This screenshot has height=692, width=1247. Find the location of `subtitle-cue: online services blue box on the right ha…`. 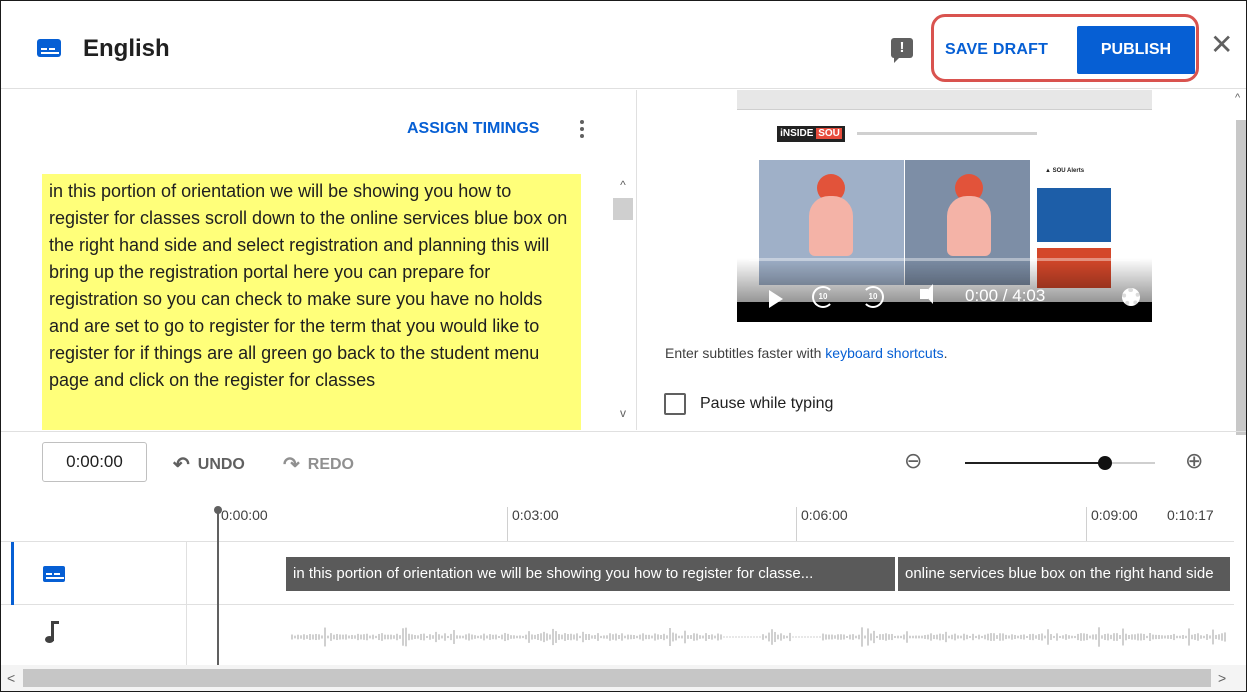

subtitle-cue: online services blue box on the right ha… is located at coordinates (1064, 574).